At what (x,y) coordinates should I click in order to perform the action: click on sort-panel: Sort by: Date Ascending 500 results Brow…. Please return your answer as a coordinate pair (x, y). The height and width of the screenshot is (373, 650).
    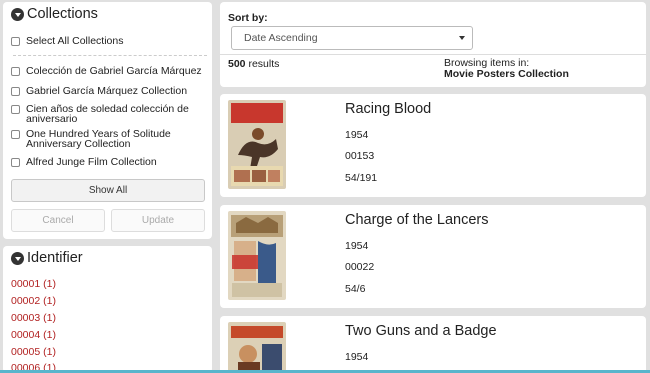
    Looking at the image, I should click on (433, 44).